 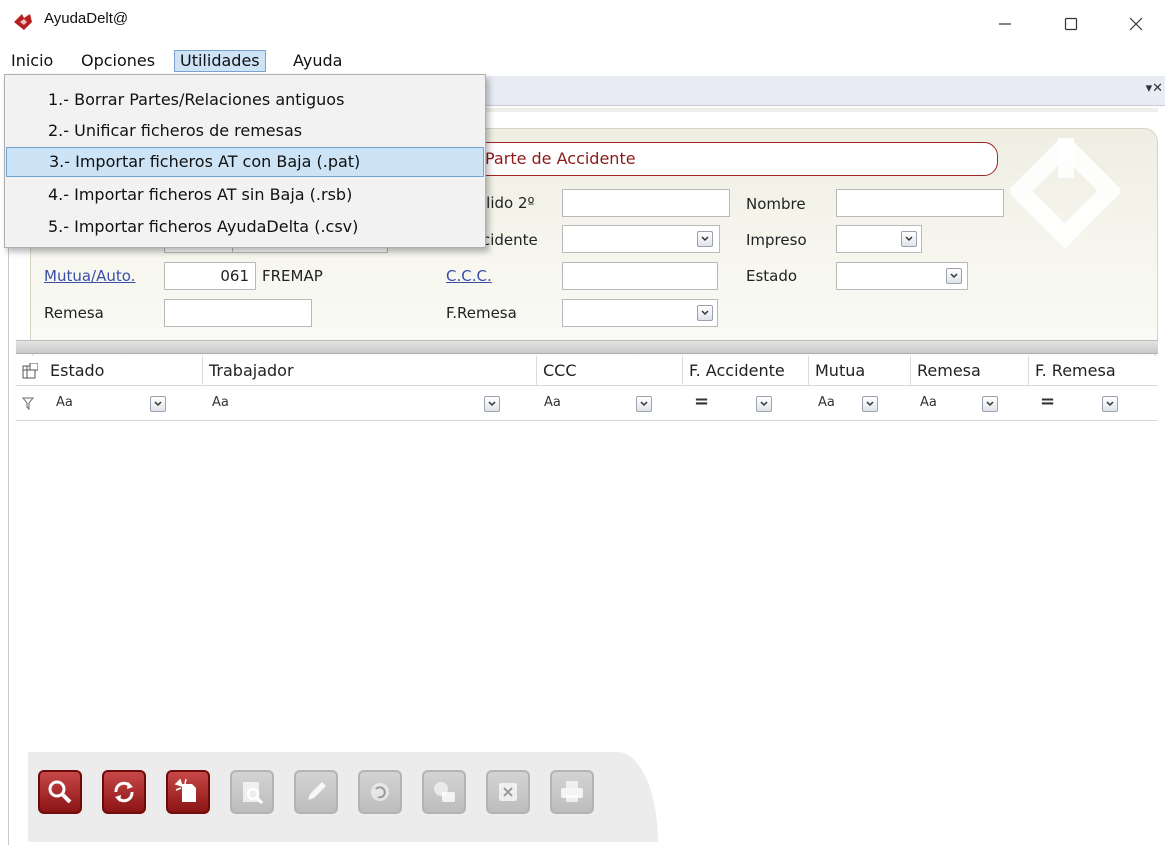 I want to click on preview-icon, so click(x=253, y=793).